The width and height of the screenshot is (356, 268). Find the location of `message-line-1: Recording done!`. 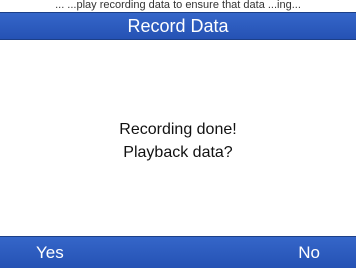

message-line-1: Recording done! is located at coordinates (178, 129).